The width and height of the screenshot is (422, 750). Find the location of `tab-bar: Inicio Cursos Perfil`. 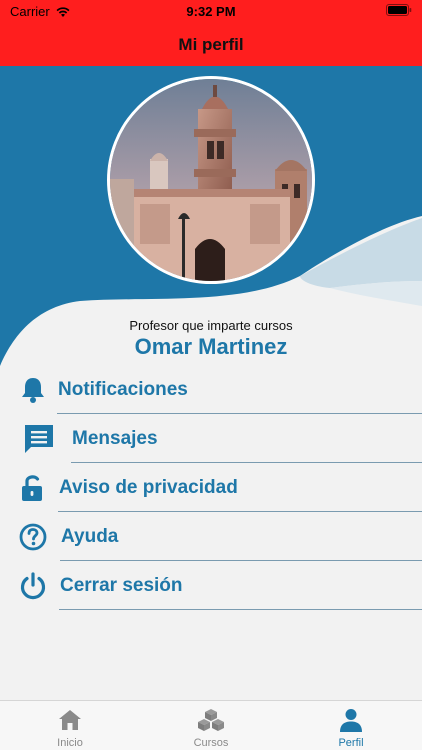

tab-bar: Inicio Cursos Perfil is located at coordinates (211, 725).